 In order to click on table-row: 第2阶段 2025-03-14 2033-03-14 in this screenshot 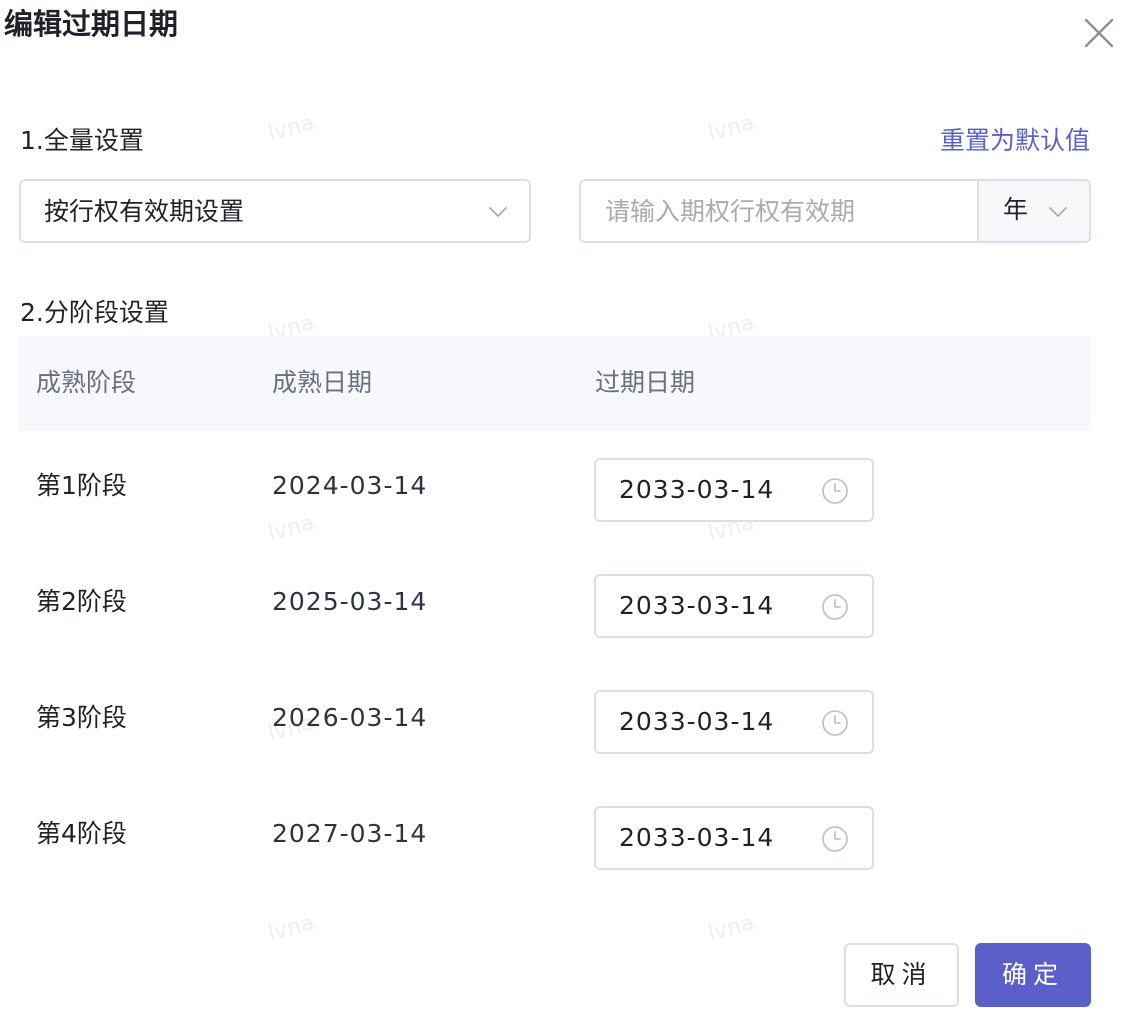, I will do `click(555, 605)`.